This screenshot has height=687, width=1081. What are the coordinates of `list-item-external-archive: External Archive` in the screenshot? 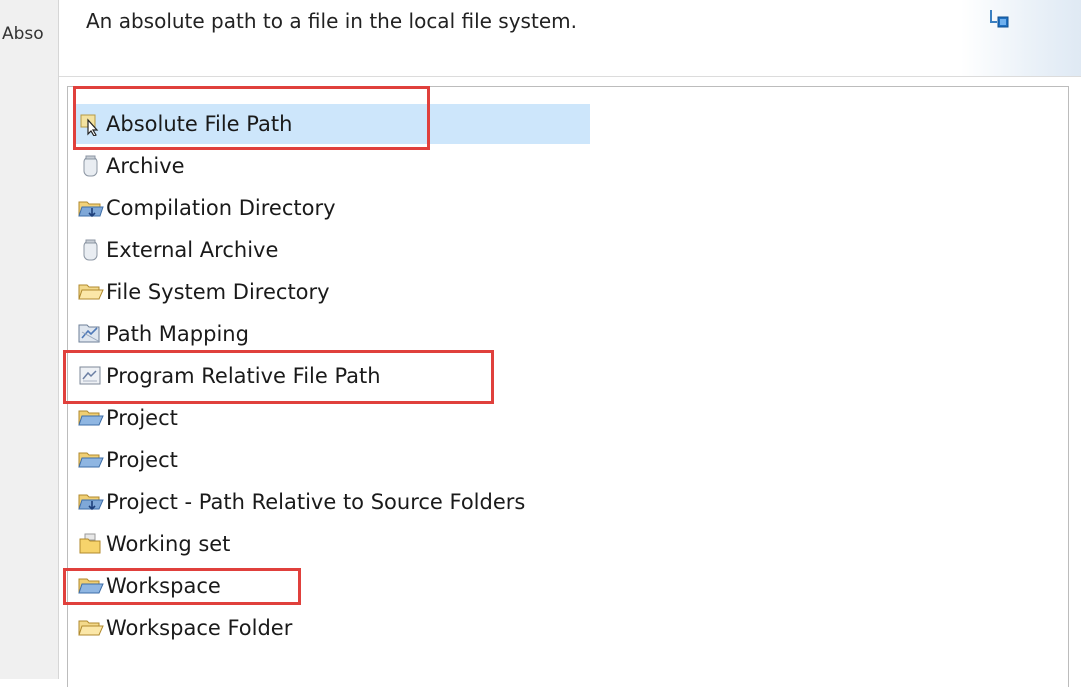 It's located at (178, 250).